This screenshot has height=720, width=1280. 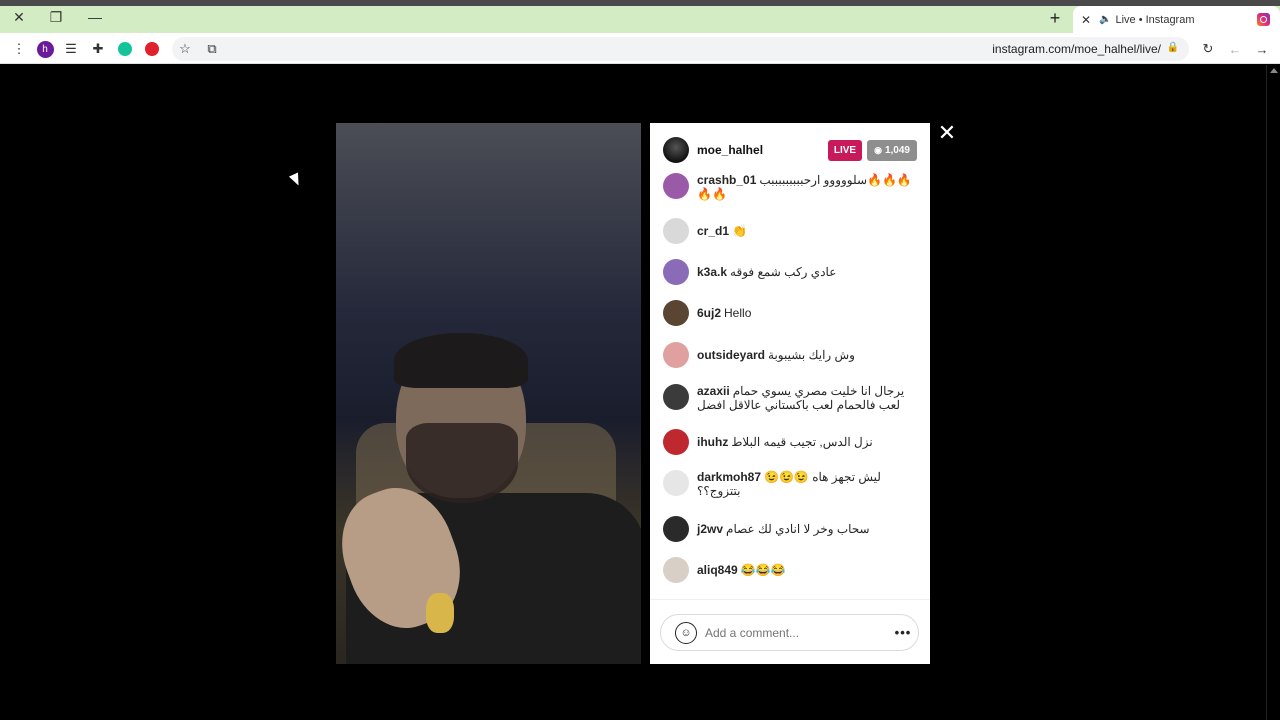 What do you see at coordinates (1274, 70) in the screenshot?
I see `scroll-up-icon` at bounding box center [1274, 70].